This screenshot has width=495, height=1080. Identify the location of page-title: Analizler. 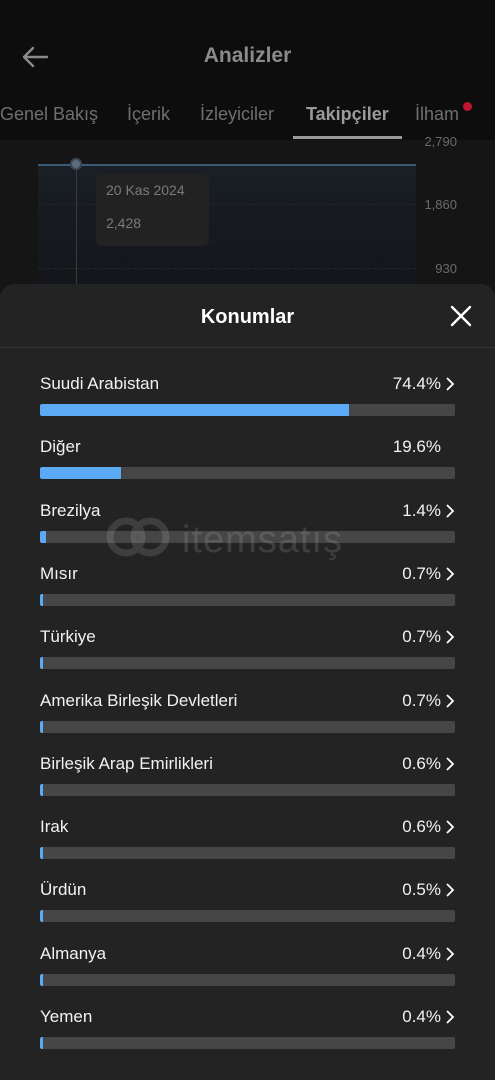
(247, 55).